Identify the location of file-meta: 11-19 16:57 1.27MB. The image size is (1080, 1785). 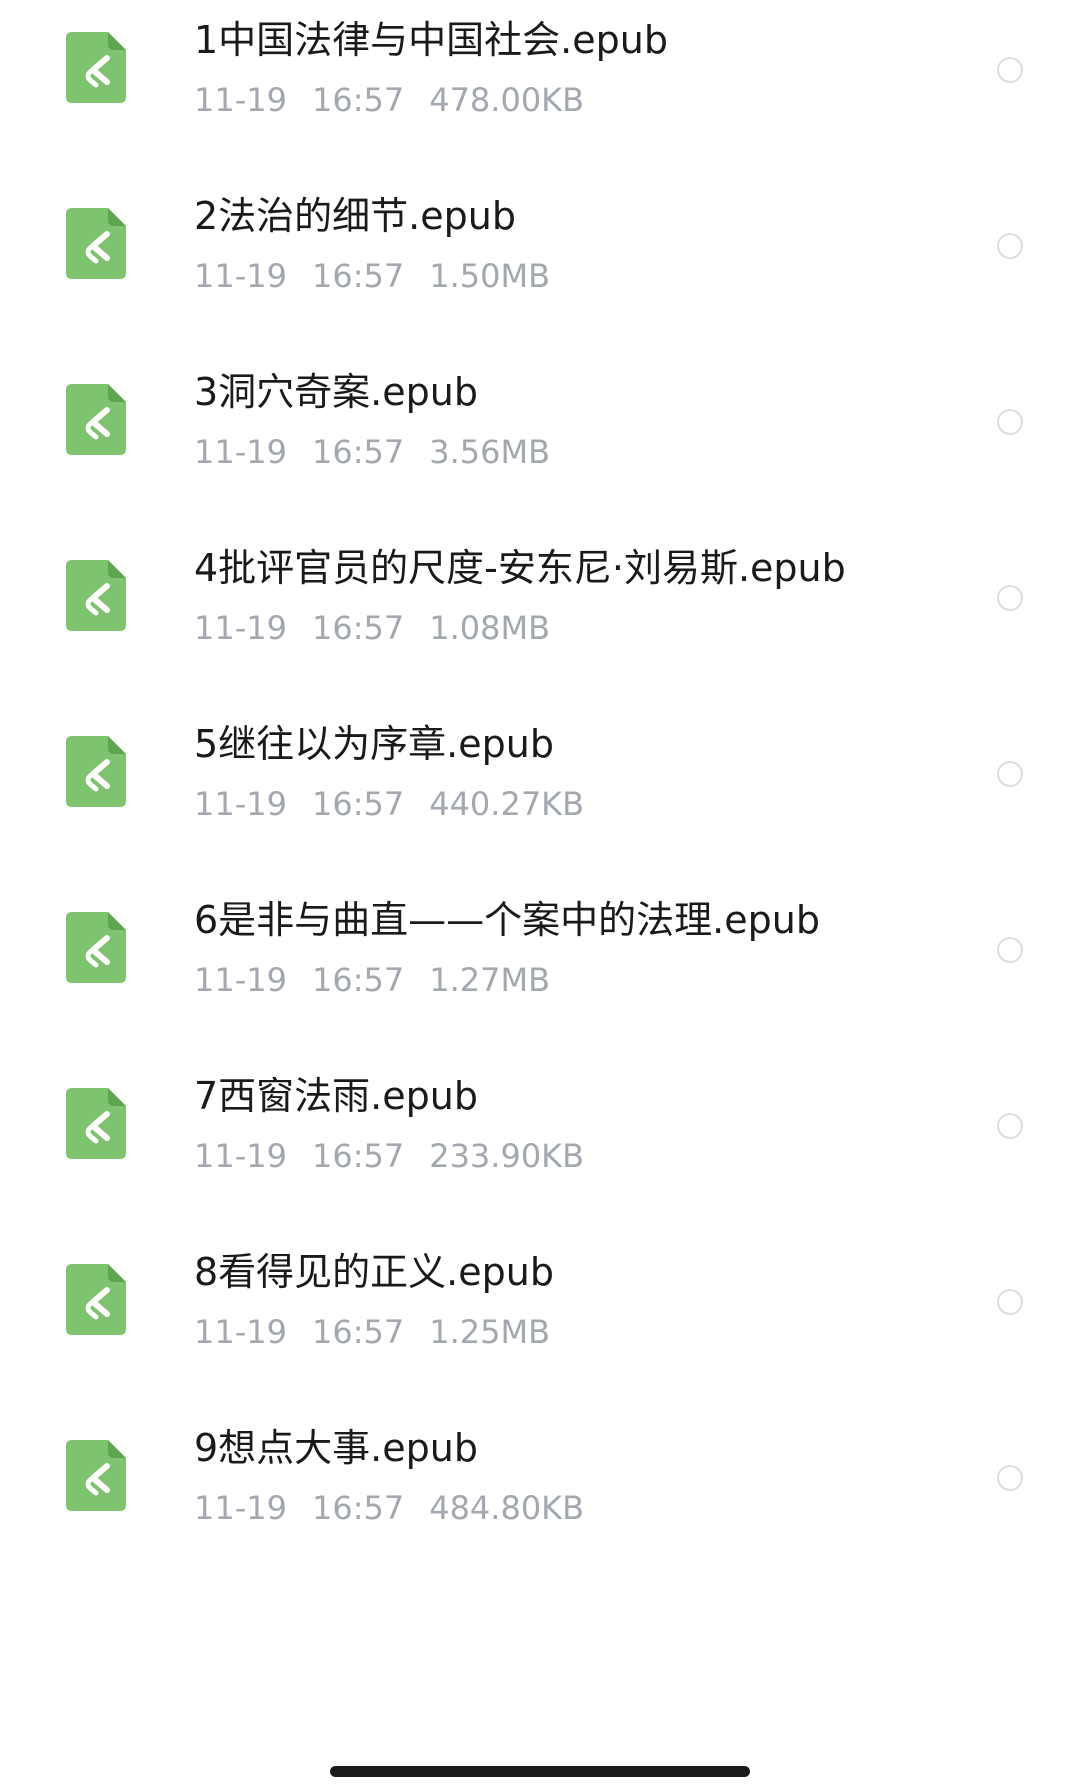
(384, 980).